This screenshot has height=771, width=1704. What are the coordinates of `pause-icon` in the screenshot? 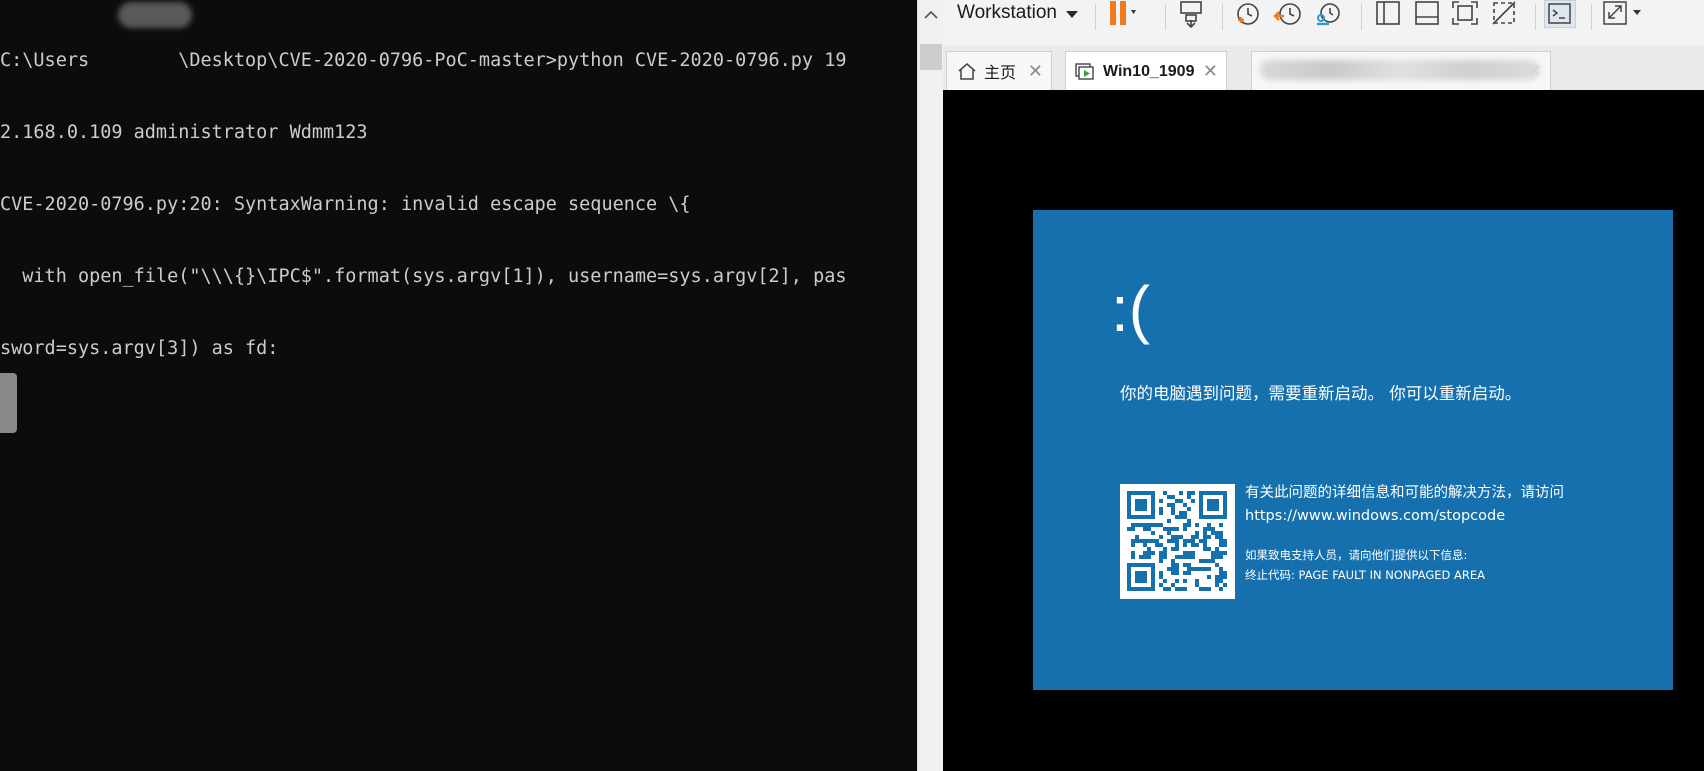 It's located at (1123, 14).